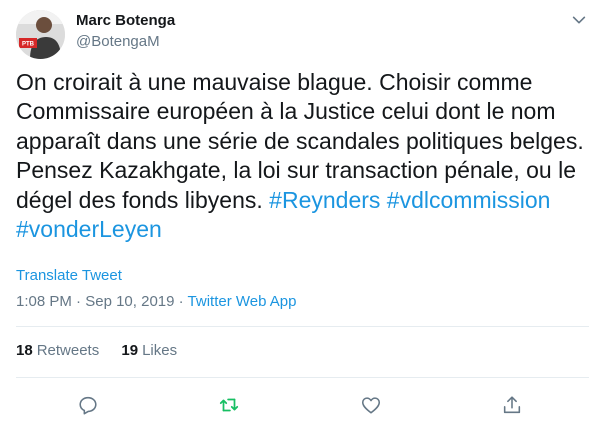 This screenshot has width=605, height=431. I want to click on retweets-stat: 18 Retweets, so click(57, 350).